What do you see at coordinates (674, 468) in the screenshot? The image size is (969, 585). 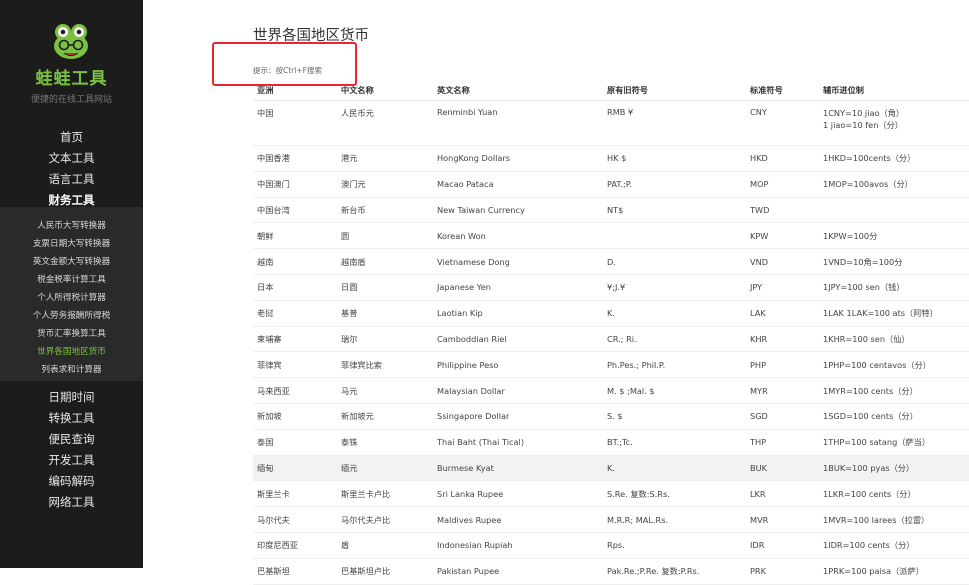 I see `cell-old-symbol: K.` at bounding box center [674, 468].